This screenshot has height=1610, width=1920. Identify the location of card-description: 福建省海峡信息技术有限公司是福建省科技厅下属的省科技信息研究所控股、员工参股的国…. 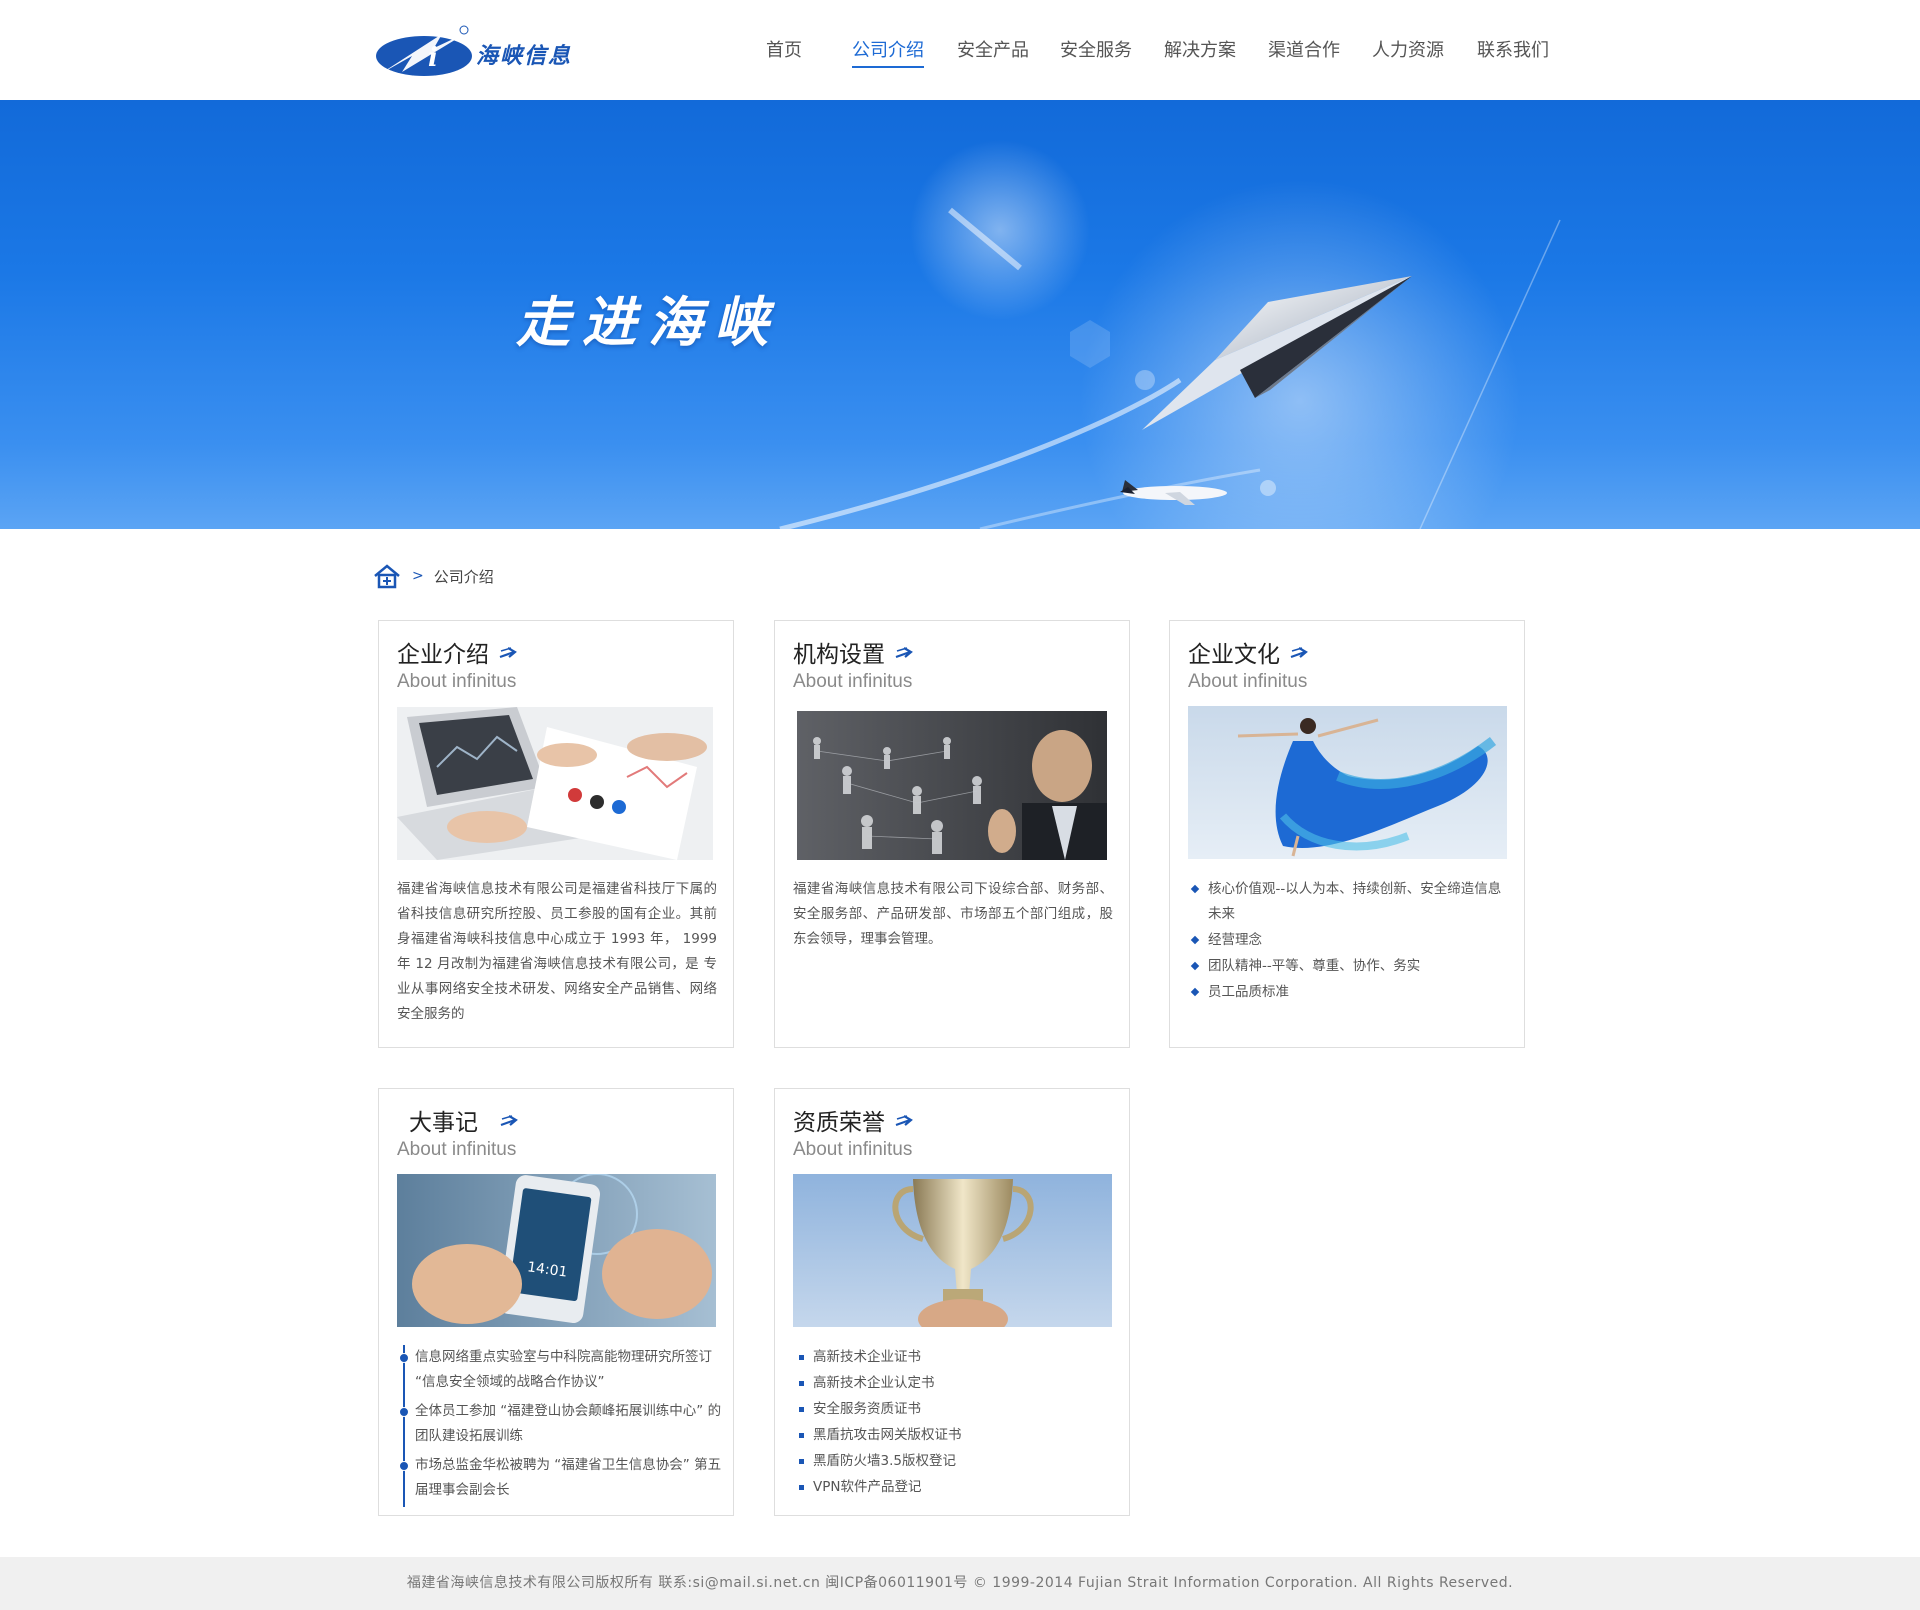
(557, 951).